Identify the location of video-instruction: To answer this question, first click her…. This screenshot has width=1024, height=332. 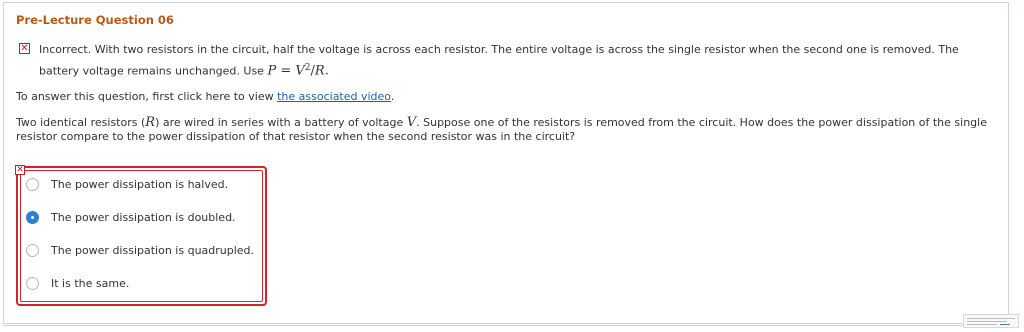
(205, 96).